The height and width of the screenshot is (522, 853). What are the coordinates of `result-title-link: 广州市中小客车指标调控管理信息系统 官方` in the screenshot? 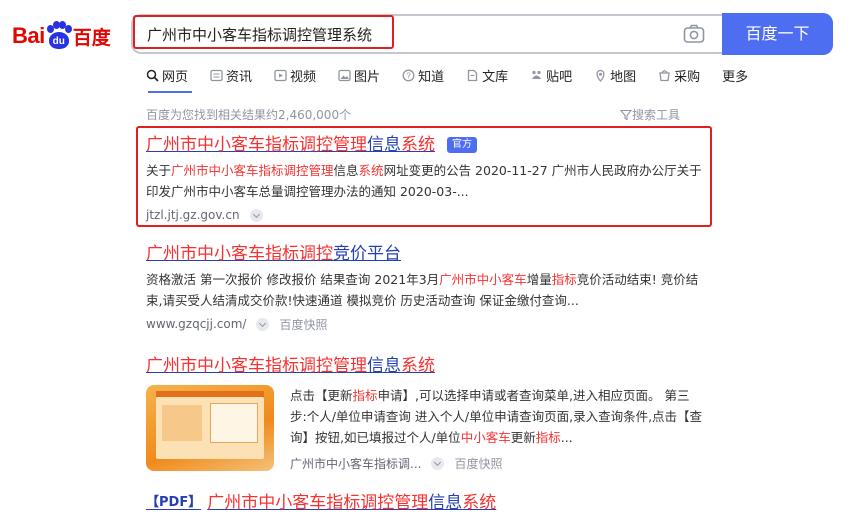 It's located at (426, 145).